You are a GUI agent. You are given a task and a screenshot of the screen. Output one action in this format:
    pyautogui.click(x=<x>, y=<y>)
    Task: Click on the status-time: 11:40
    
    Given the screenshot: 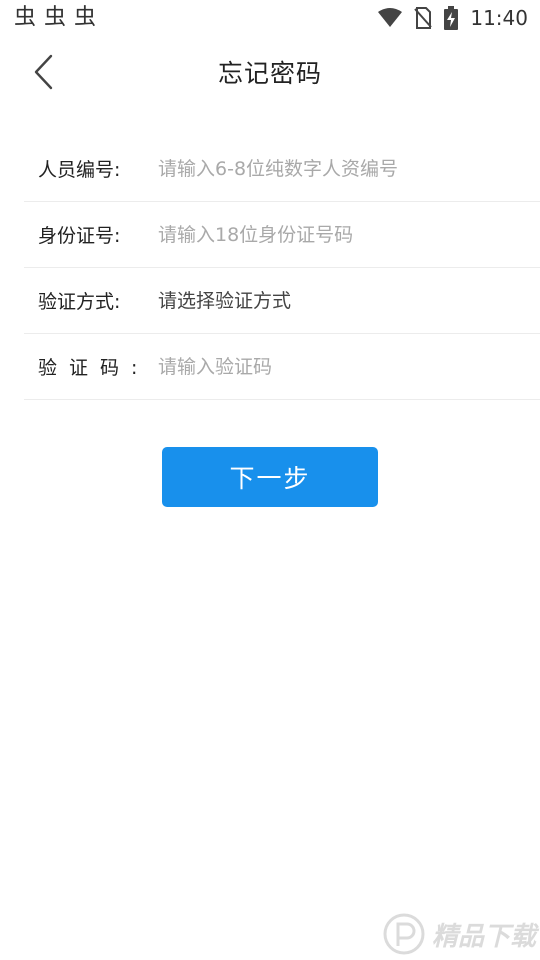 What is the action you would take?
    pyautogui.click(x=499, y=18)
    